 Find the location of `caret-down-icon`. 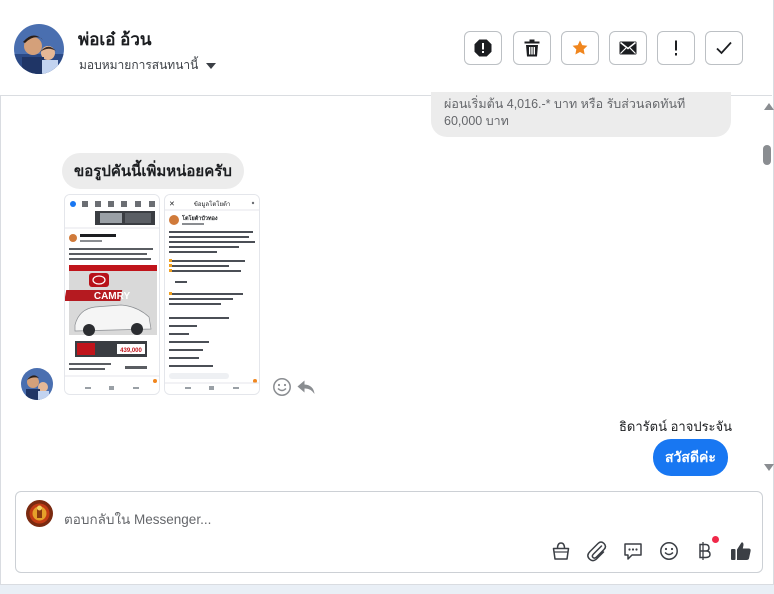

caret-down-icon is located at coordinates (211, 66).